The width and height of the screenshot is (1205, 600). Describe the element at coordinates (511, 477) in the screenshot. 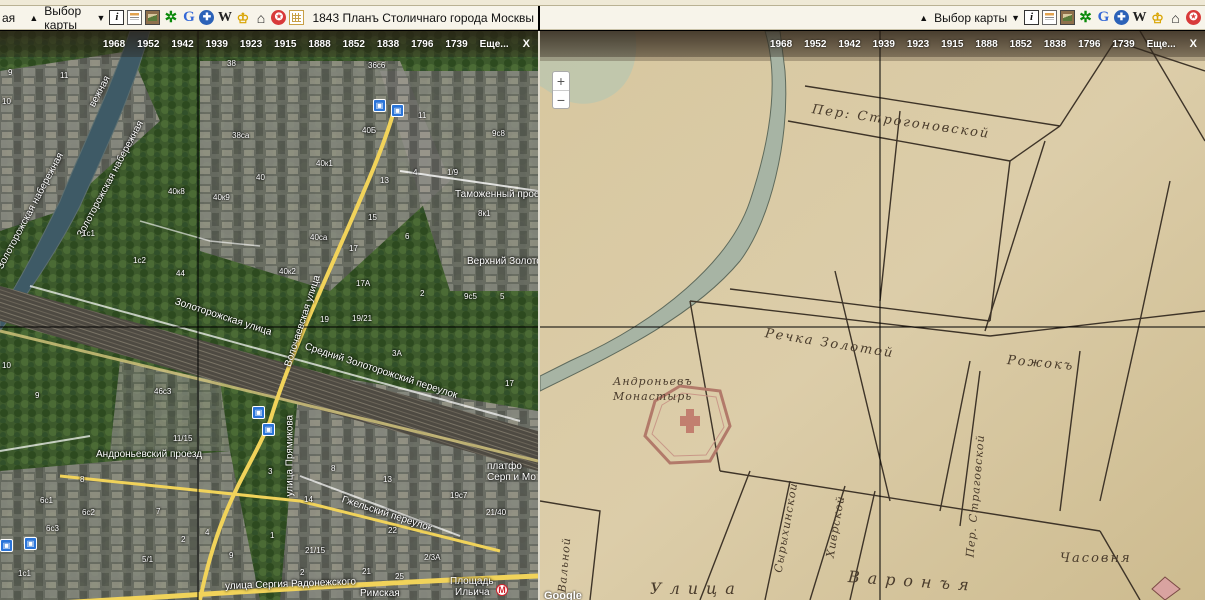

I see `street-label: Серп и Мо` at that location.